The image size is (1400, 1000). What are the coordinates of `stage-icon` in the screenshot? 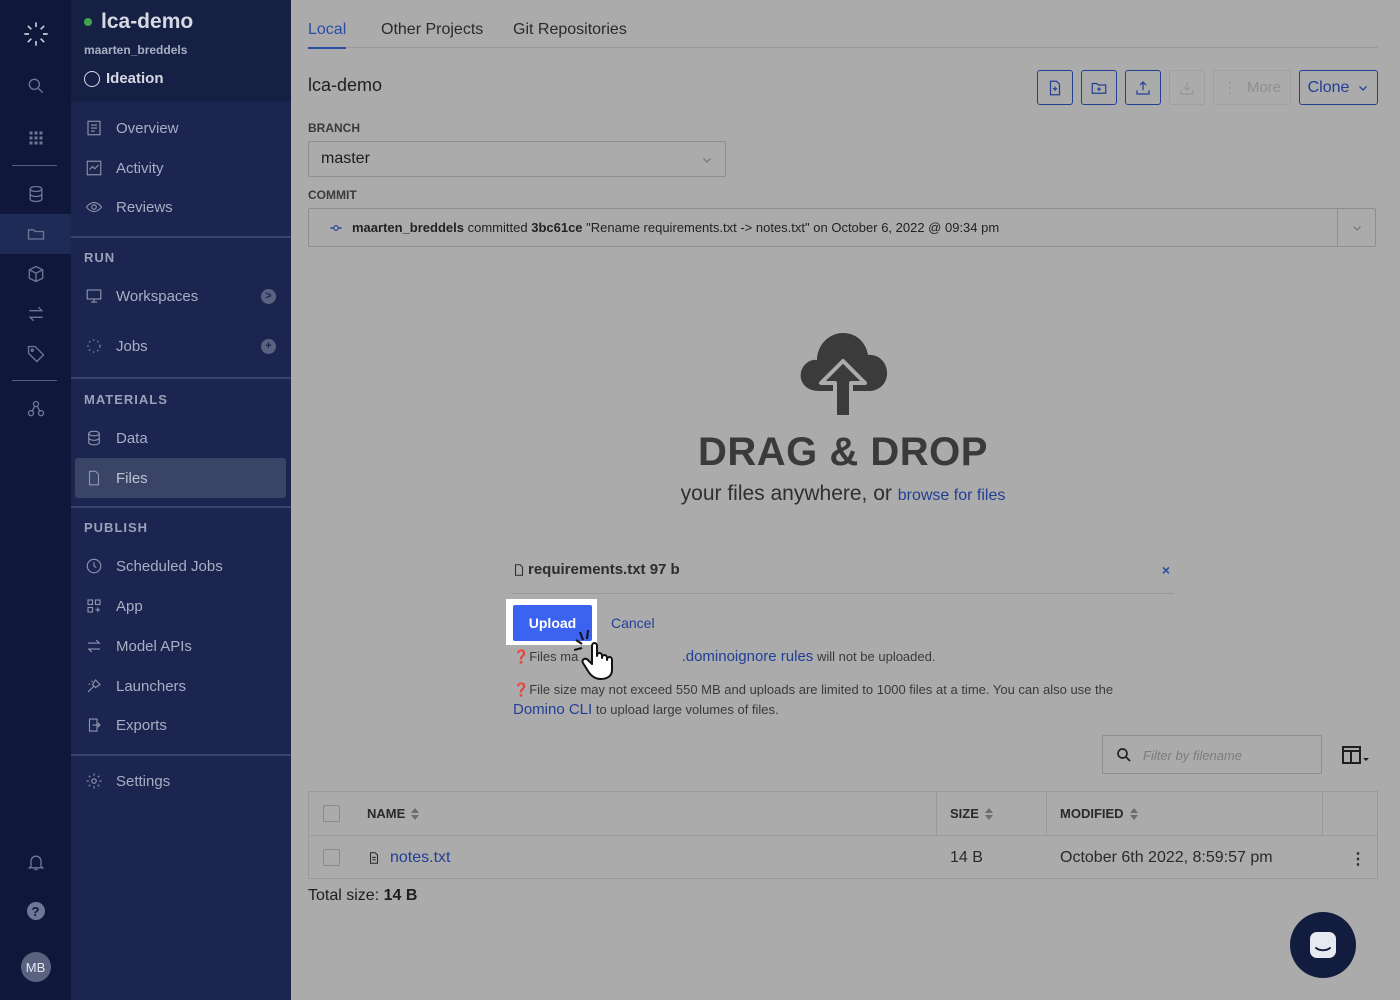 It's located at (92, 78).